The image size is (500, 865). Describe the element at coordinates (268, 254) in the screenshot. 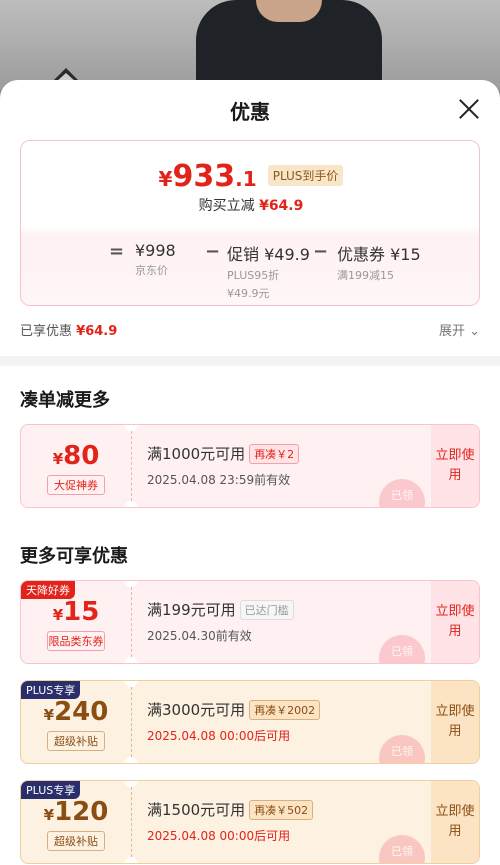

I see `promo-price: 促销 ¥49.9` at that location.